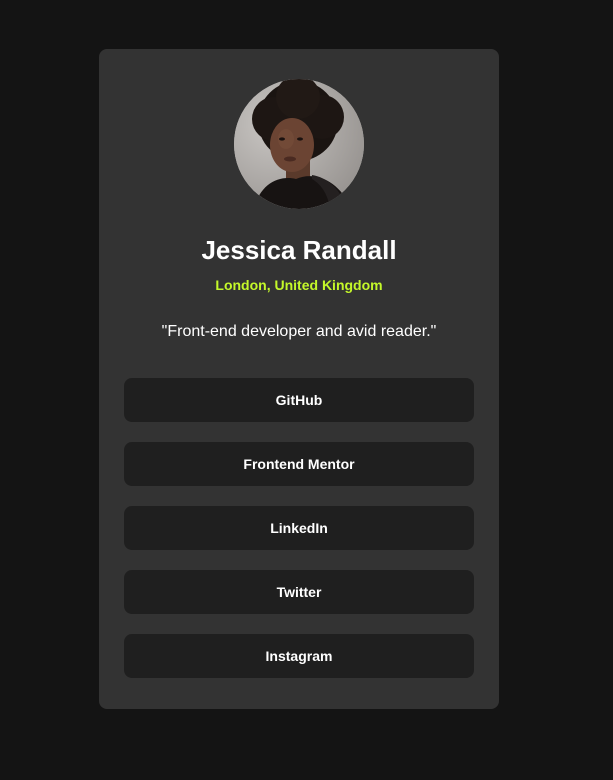 The height and width of the screenshot is (780, 613). I want to click on avatar, so click(299, 144).